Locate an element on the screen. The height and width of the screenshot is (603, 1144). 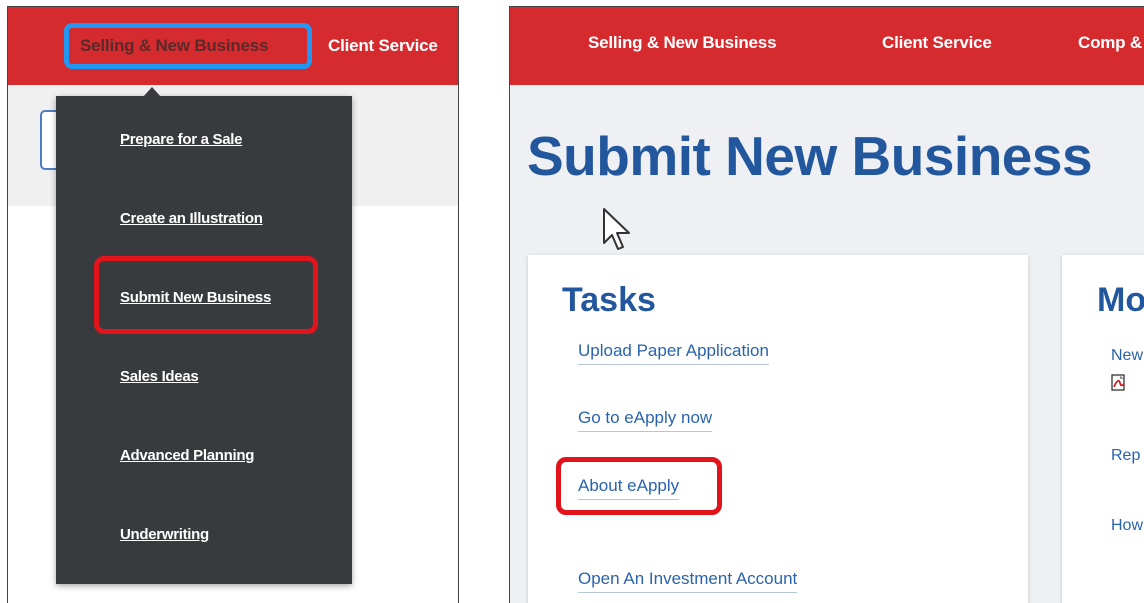
link-open-an-investment-account: Open An Investment Account is located at coordinates (688, 581).